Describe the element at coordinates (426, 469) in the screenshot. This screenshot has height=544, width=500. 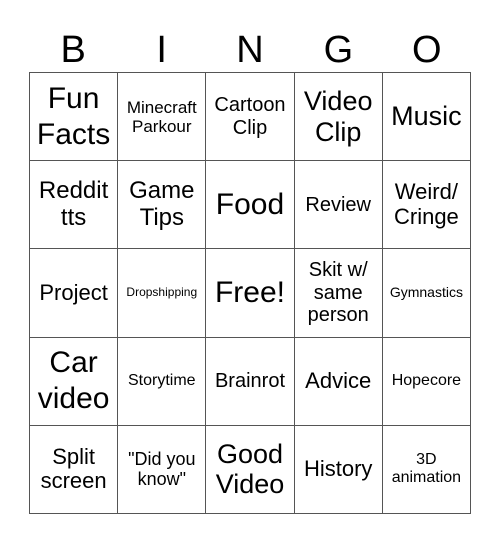
I see `bingo-cell: 3D animation` at that location.